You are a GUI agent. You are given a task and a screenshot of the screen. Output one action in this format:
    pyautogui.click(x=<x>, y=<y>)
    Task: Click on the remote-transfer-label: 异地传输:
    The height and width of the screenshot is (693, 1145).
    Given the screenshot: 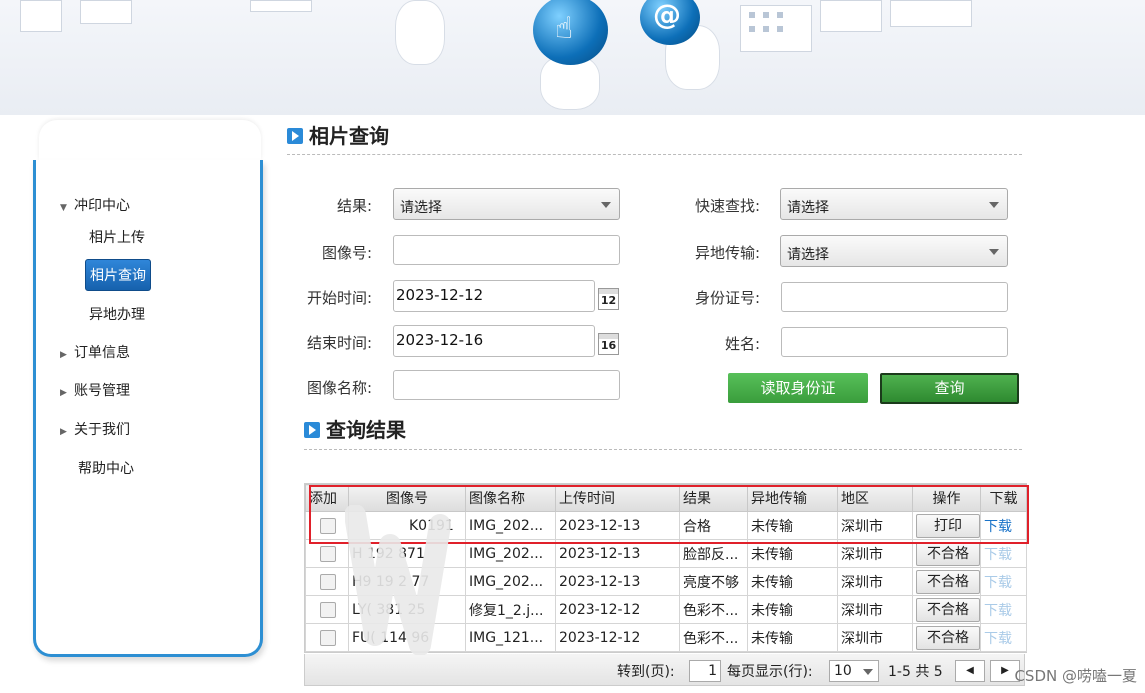 What is the action you would take?
    pyautogui.click(x=727, y=253)
    